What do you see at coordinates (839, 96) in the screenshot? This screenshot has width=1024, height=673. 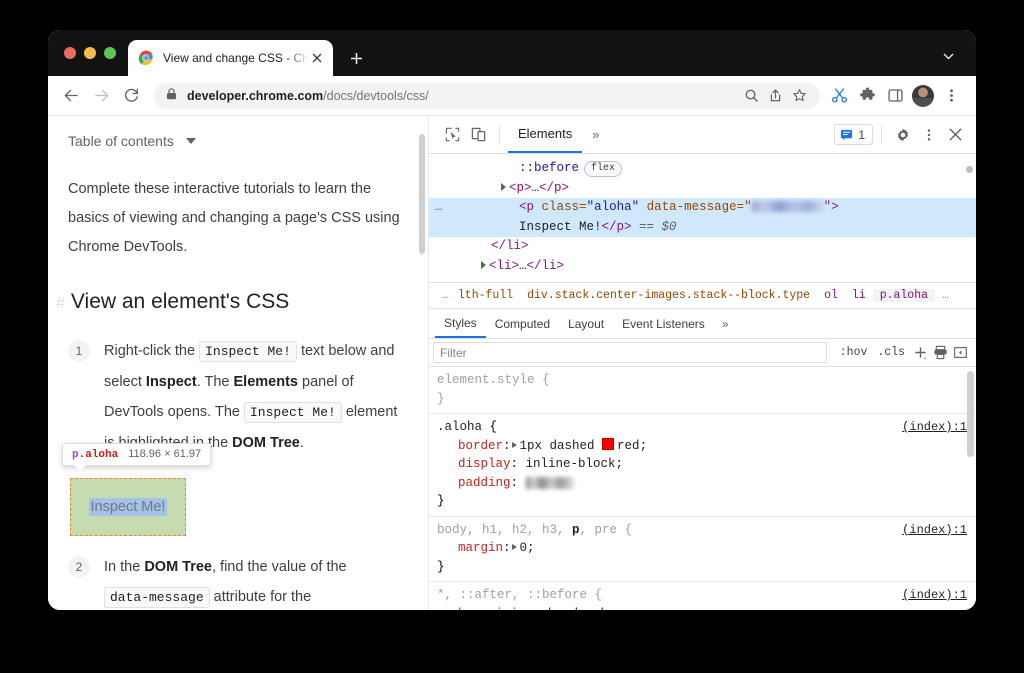 I see `scissors-icon` at bounding box center [839, 96].